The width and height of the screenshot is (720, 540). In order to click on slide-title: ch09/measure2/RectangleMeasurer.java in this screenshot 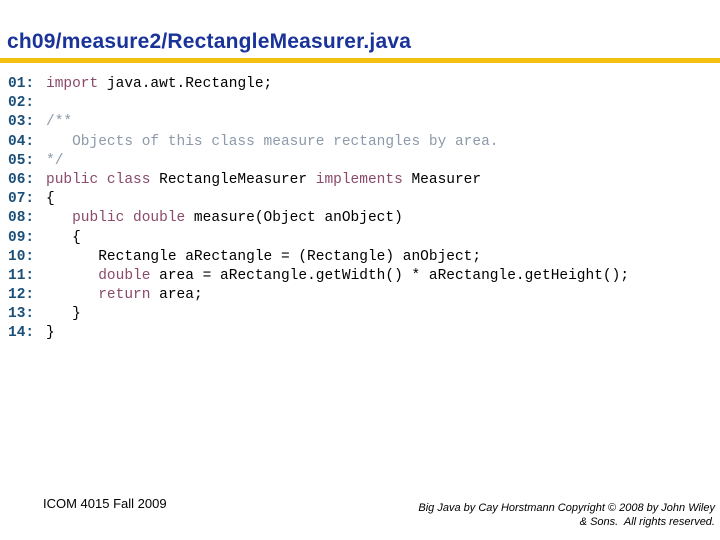, I will do `click(209, 41)`.